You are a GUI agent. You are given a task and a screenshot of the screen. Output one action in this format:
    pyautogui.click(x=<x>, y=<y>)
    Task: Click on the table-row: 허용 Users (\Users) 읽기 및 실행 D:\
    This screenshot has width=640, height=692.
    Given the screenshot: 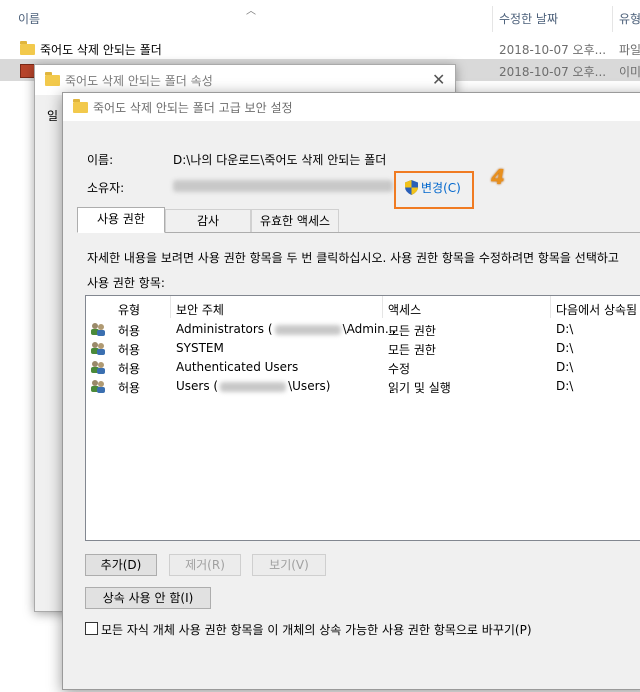 What is the action you would take?
    pyautogui.click(x=363, y=386)
    